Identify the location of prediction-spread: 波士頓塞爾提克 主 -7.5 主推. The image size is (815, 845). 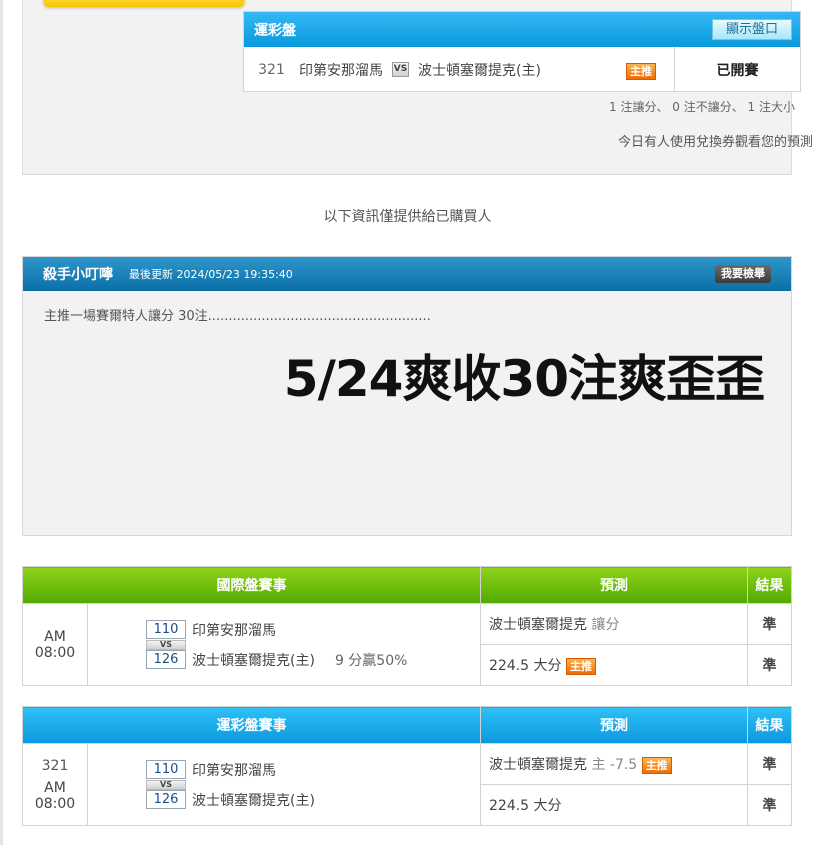
(614, 764).